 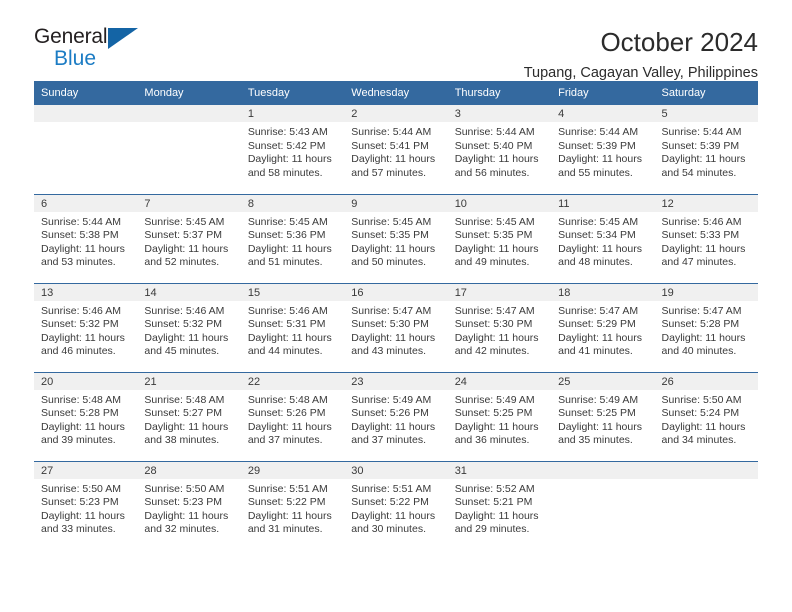 I want to click on day-number: 8, so click(x=292, y=203).